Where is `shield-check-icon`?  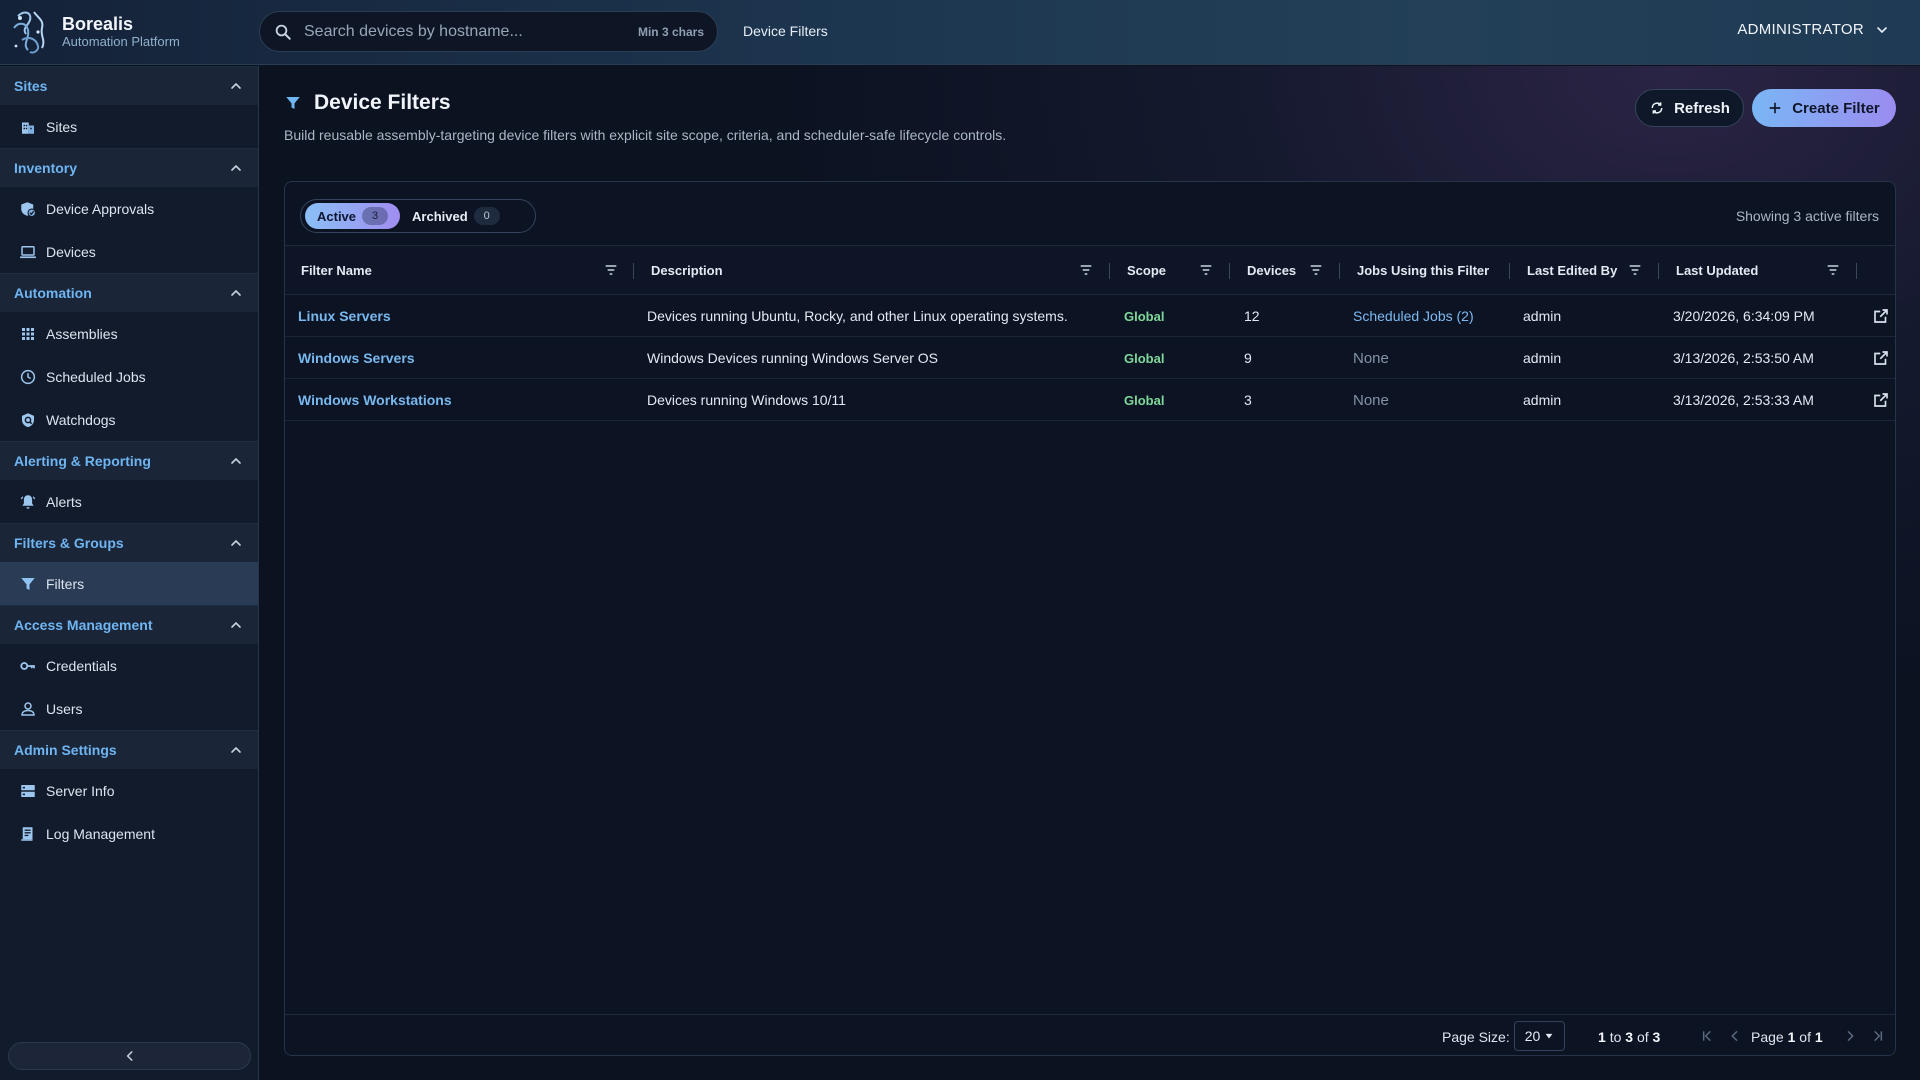
shield-check-icon is located at coordinates (29, 209).